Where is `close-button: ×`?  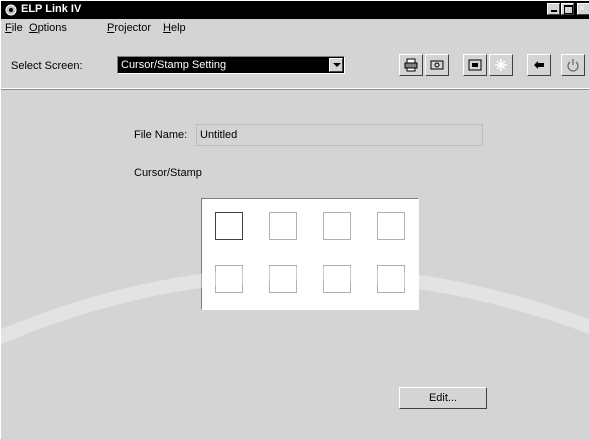
close-button: × is located at coordinates (583, 9).